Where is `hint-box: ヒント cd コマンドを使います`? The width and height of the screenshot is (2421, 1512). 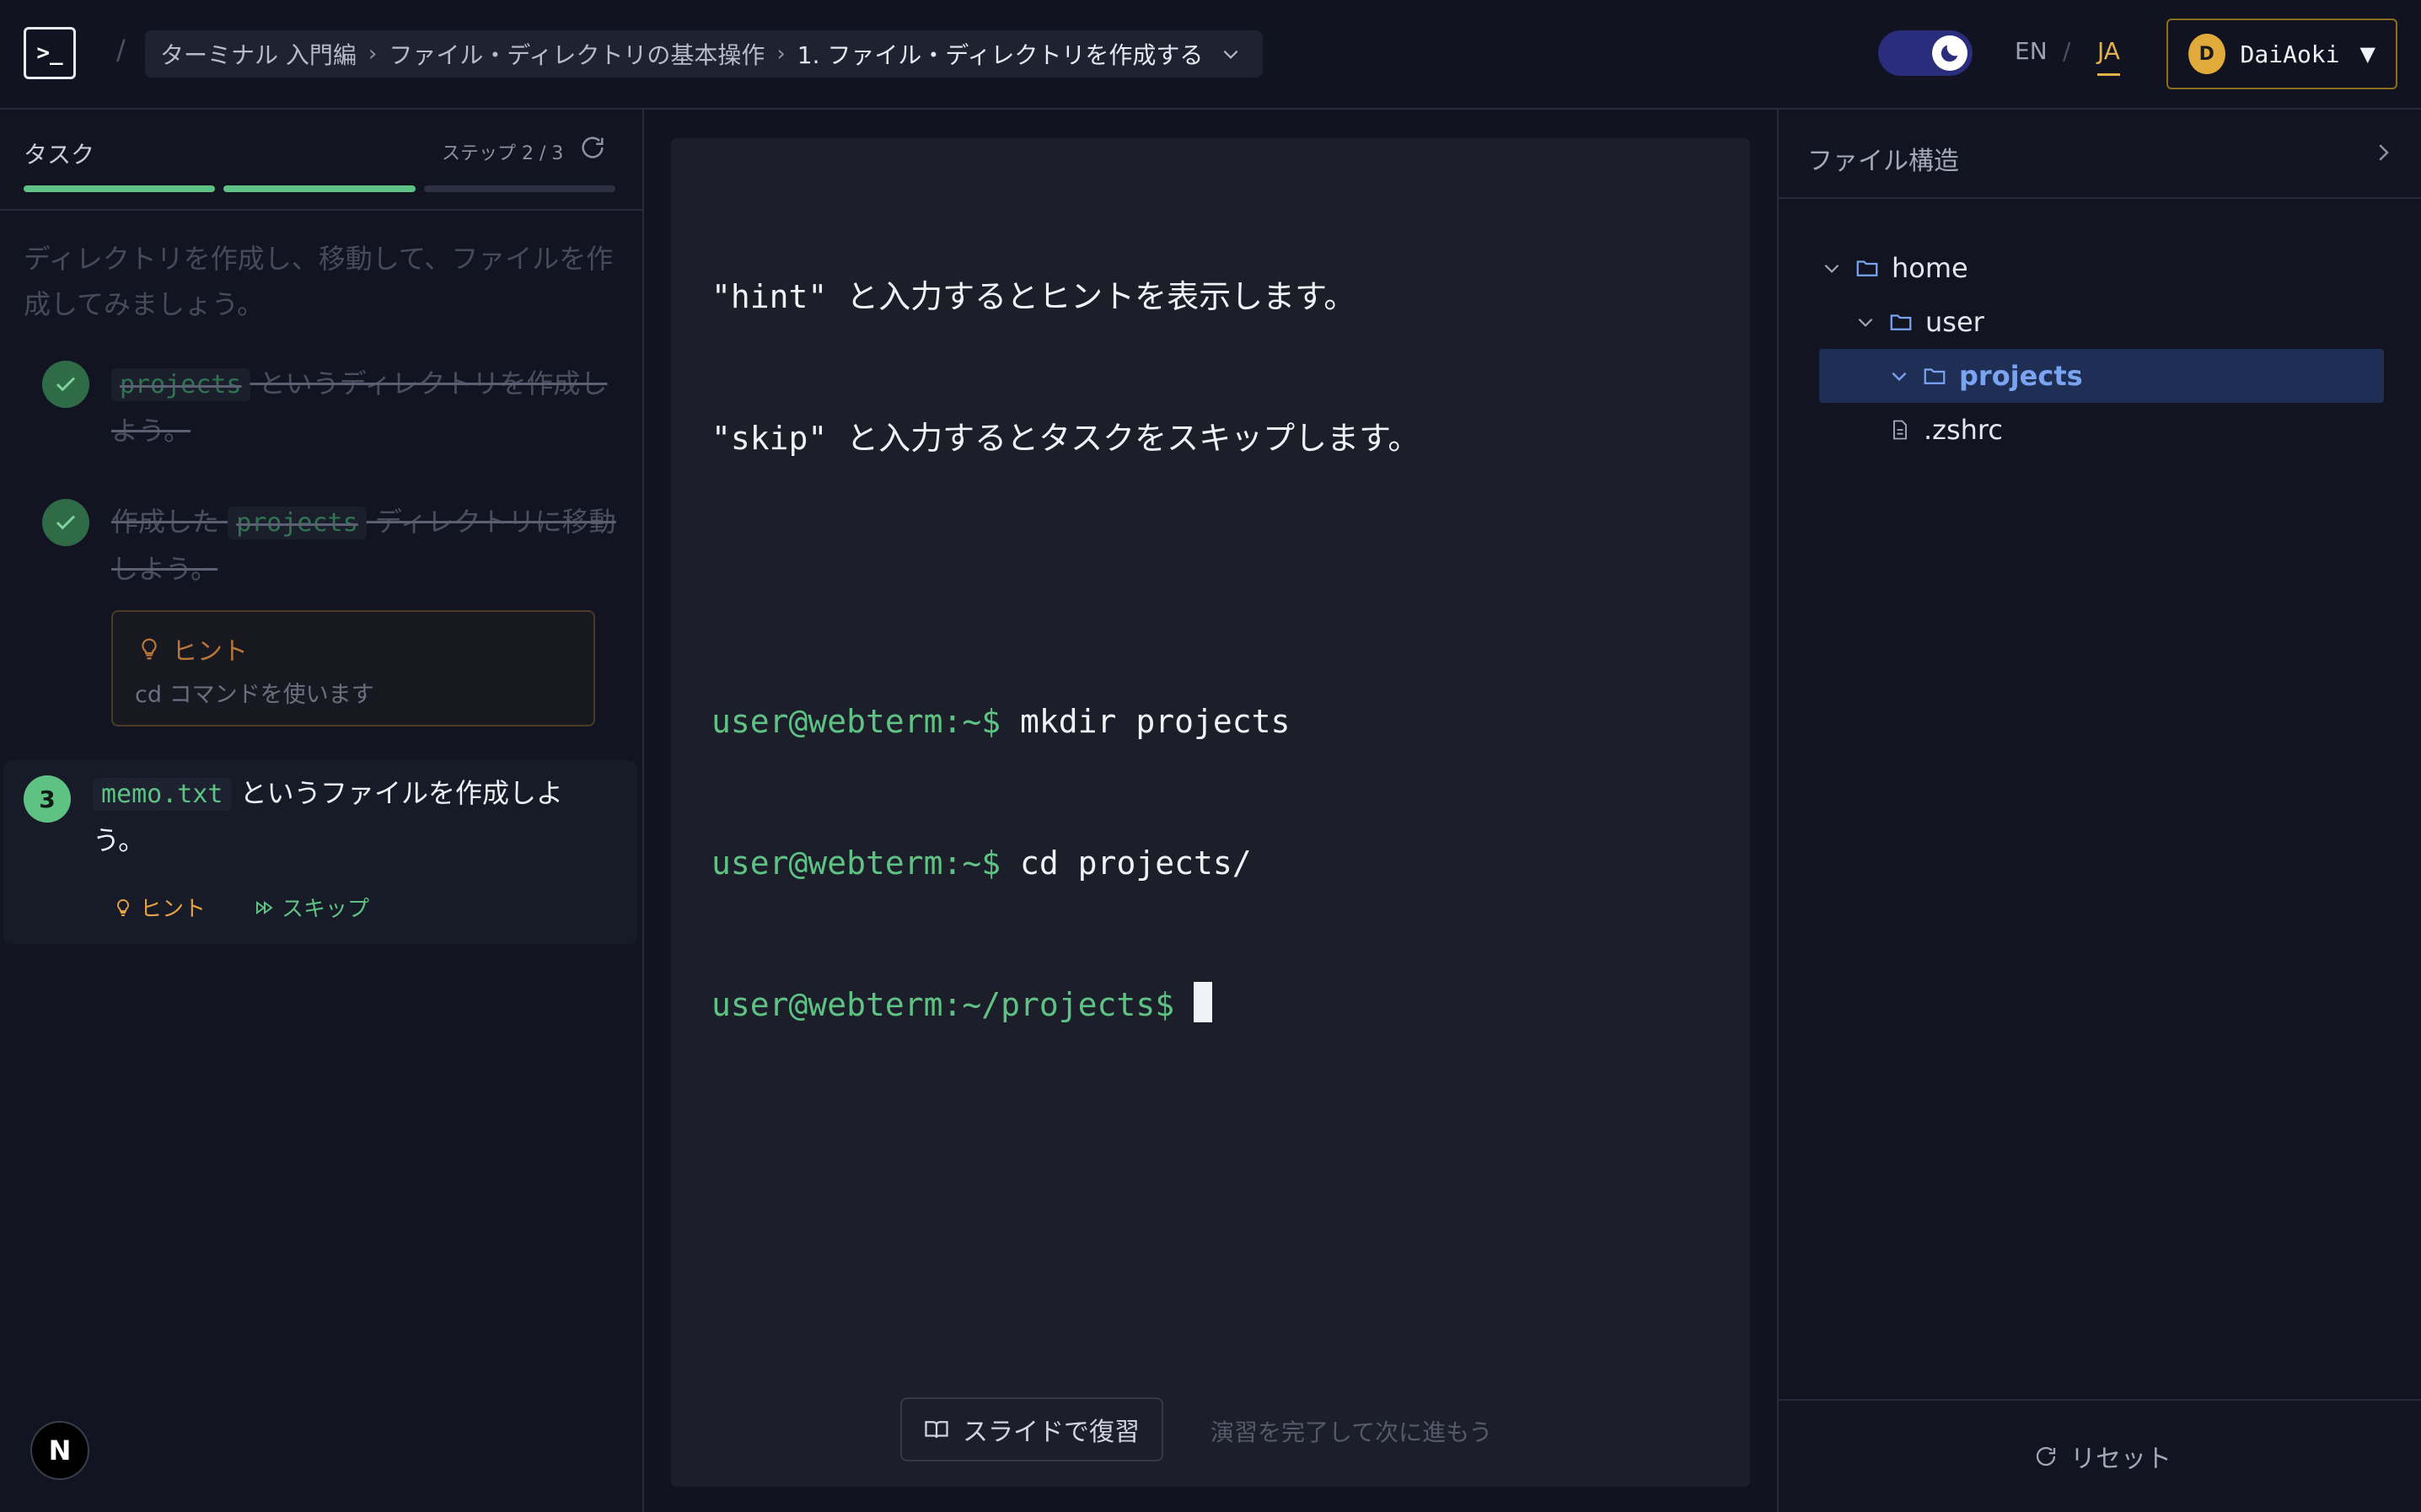 hint-box: ヒント cd コマンドを使います is located at coordinates (353, 668).